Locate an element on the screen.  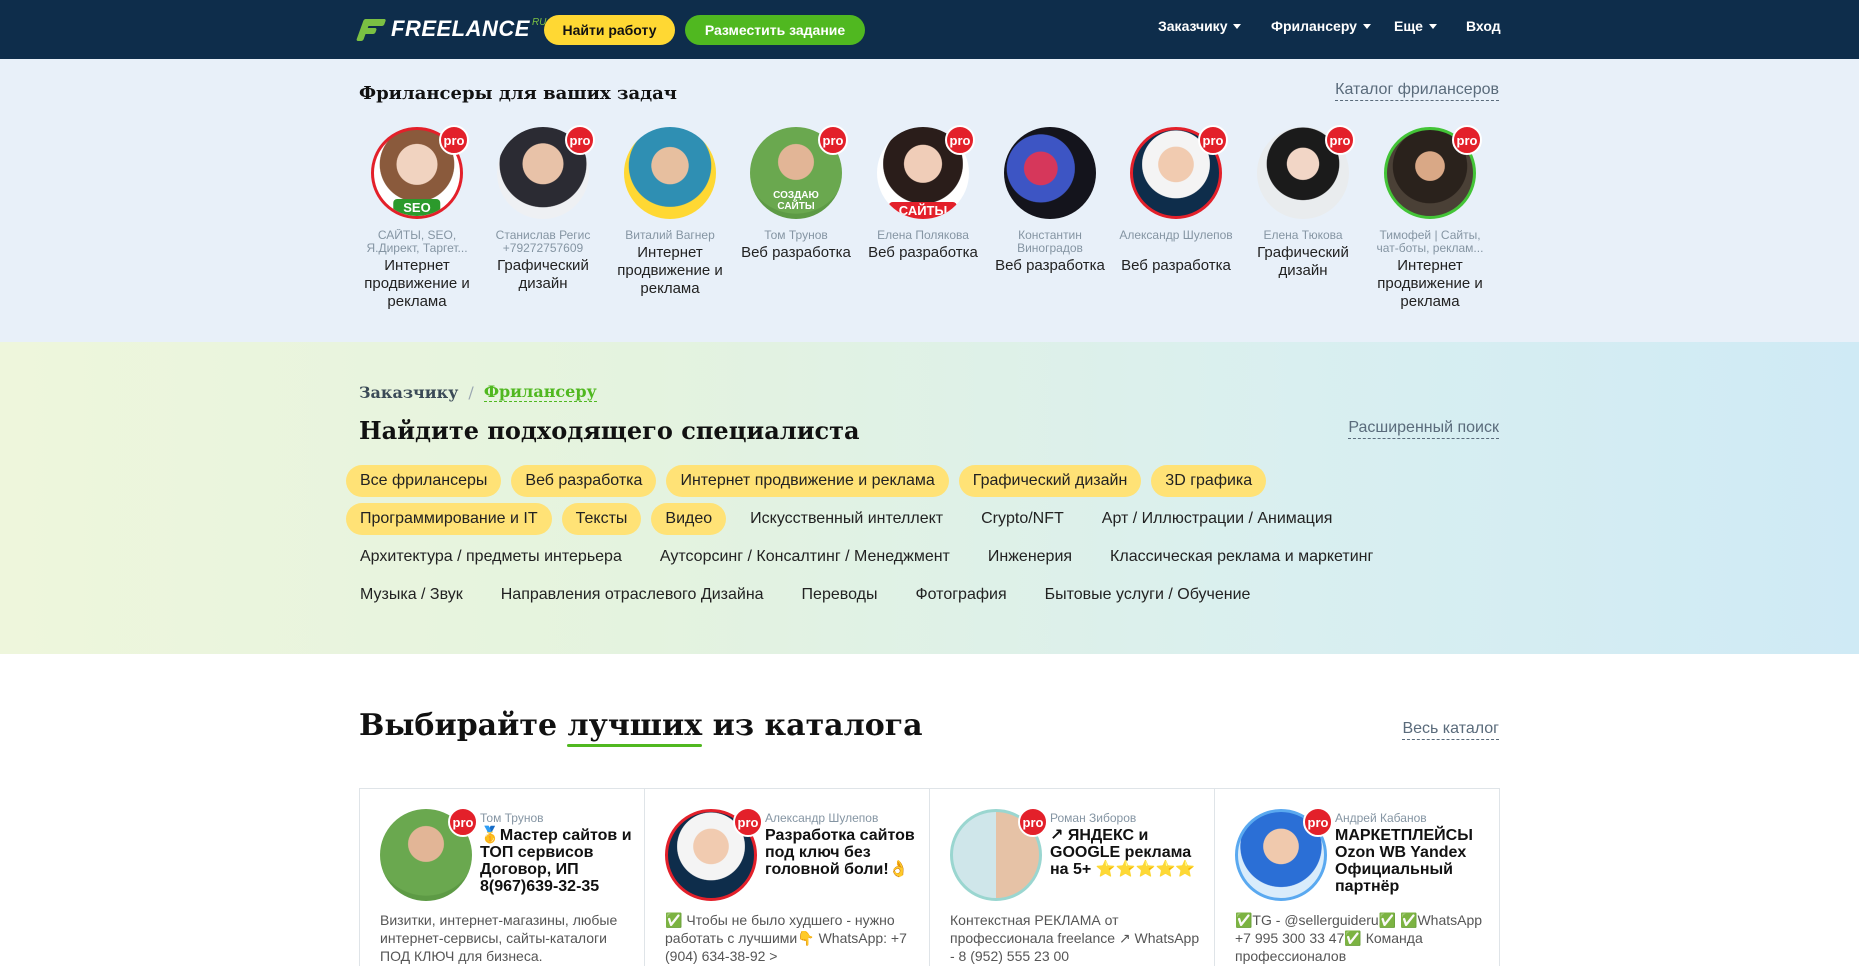
title-part: Выбирайте is located at coordinates (463, 725).